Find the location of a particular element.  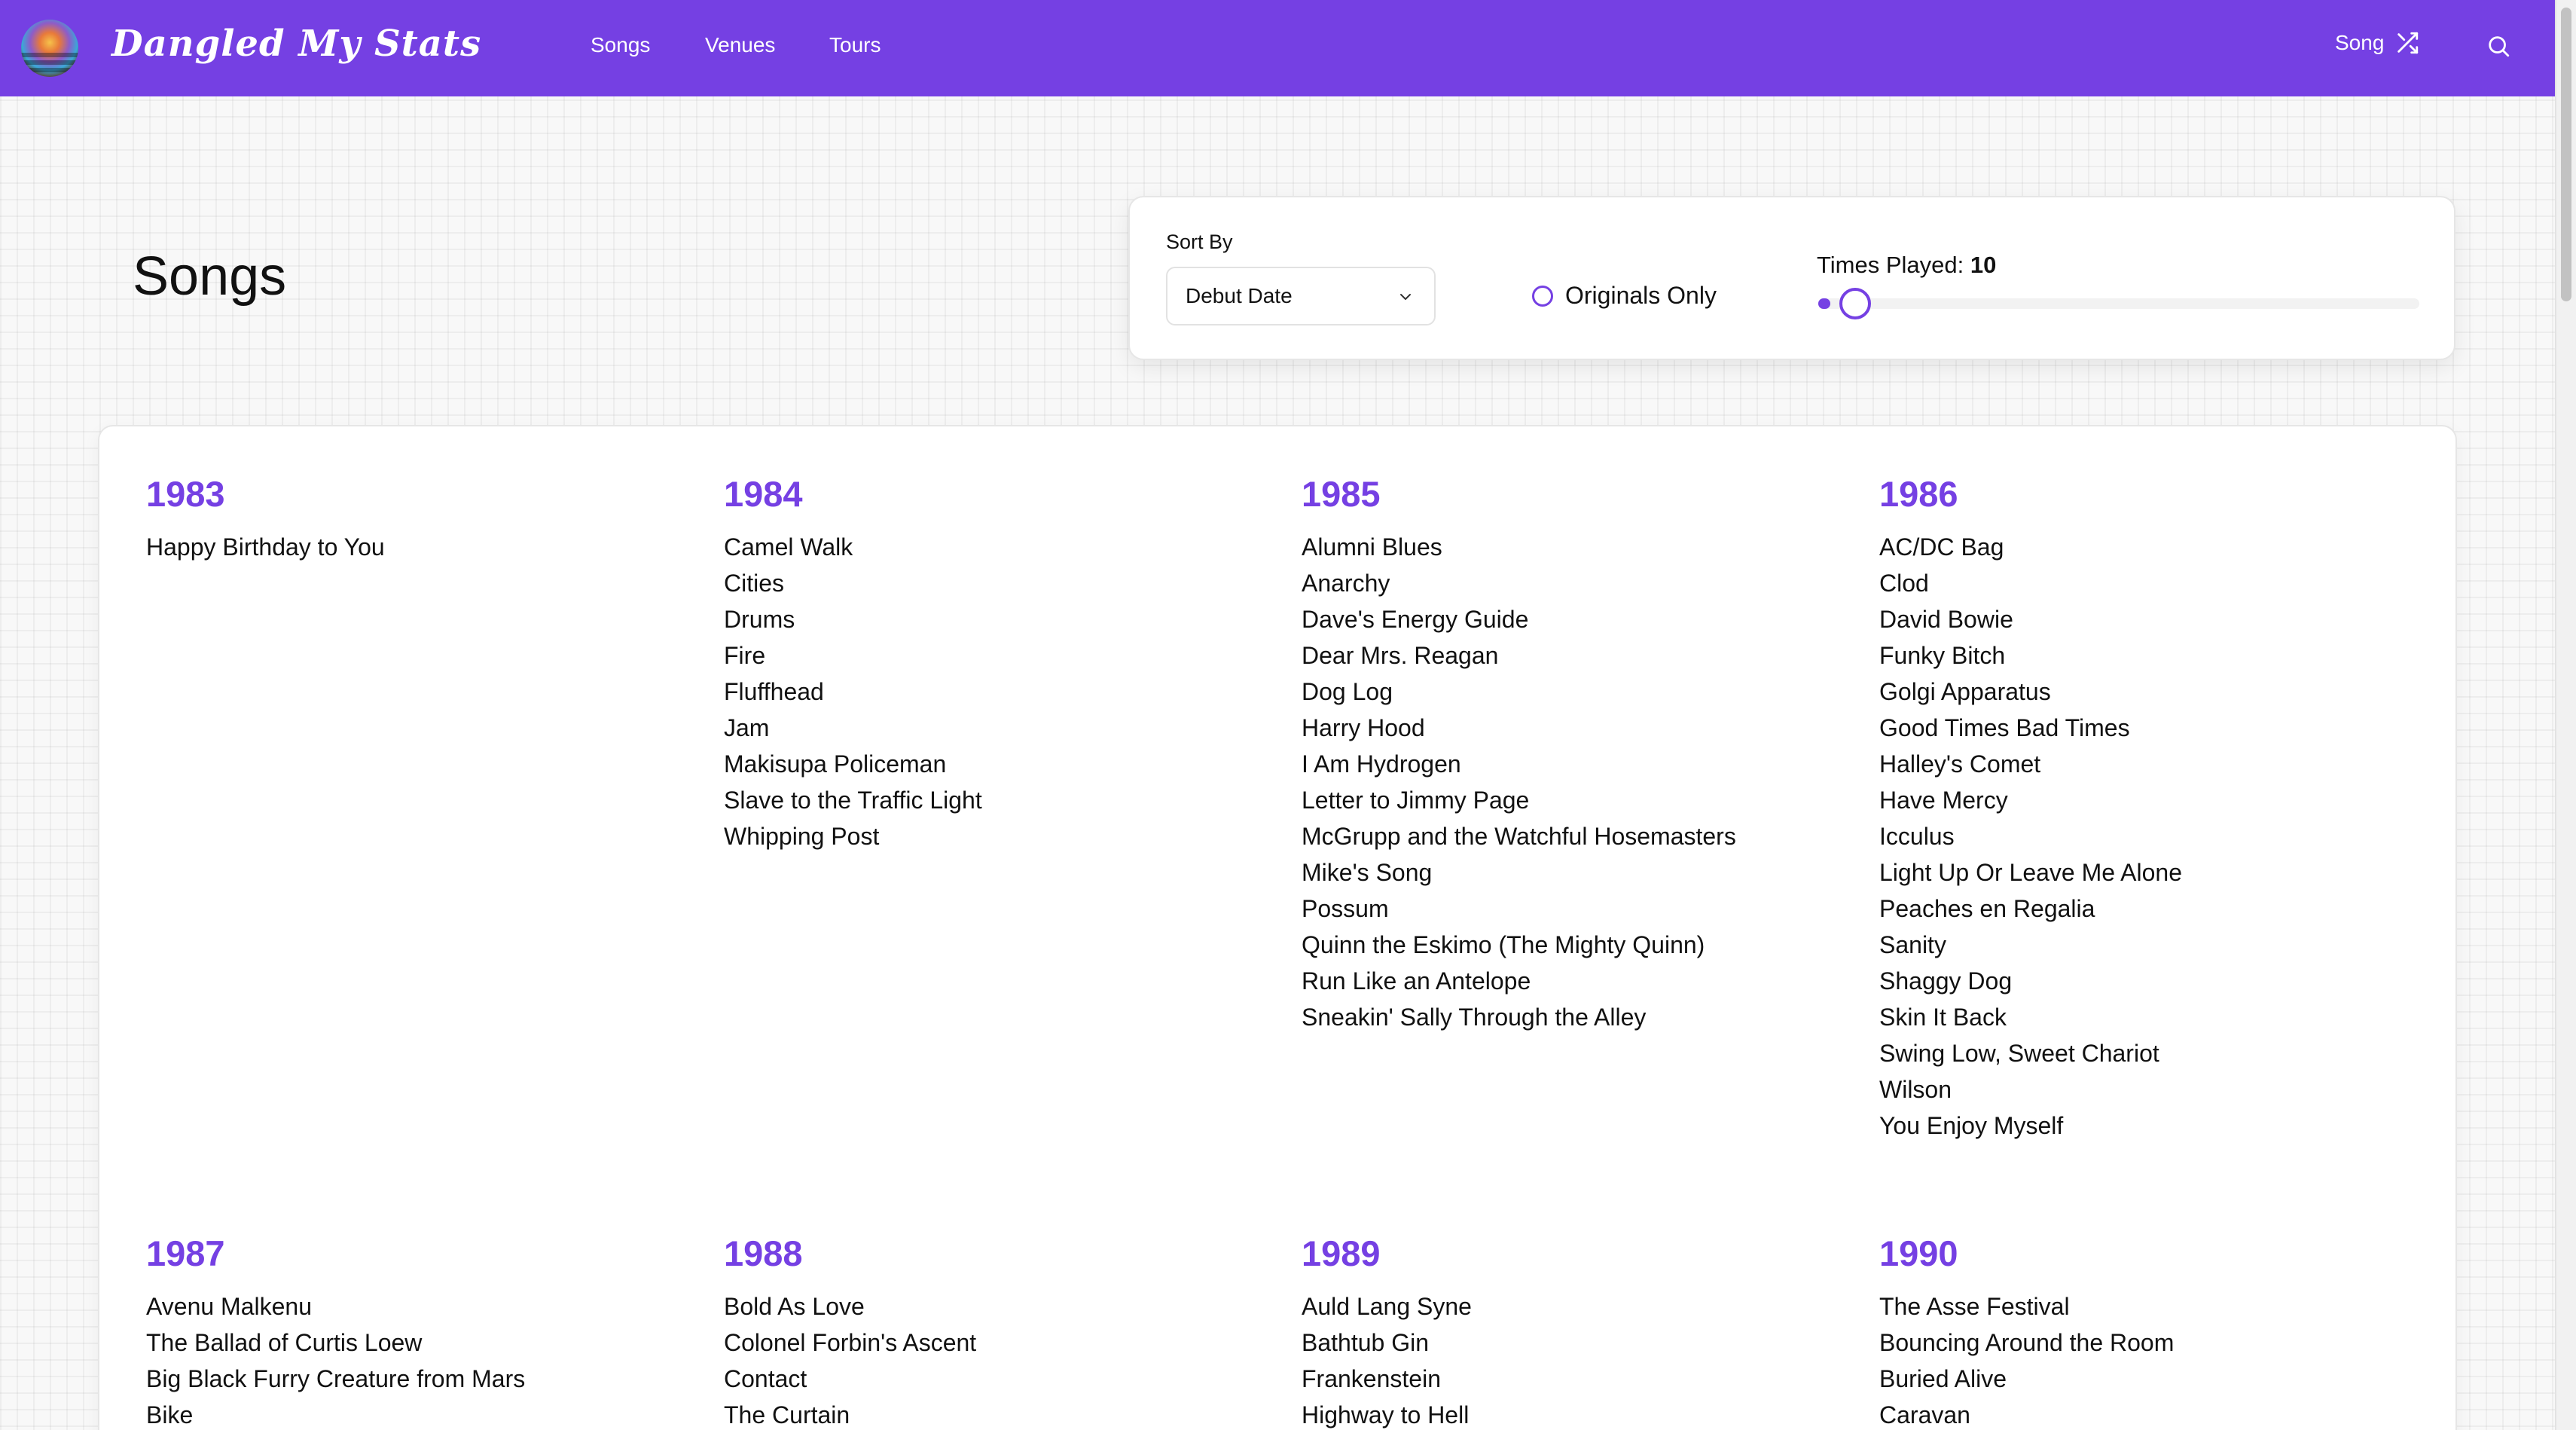

year-heading: 1985 is located at coordinates (1342, 494).